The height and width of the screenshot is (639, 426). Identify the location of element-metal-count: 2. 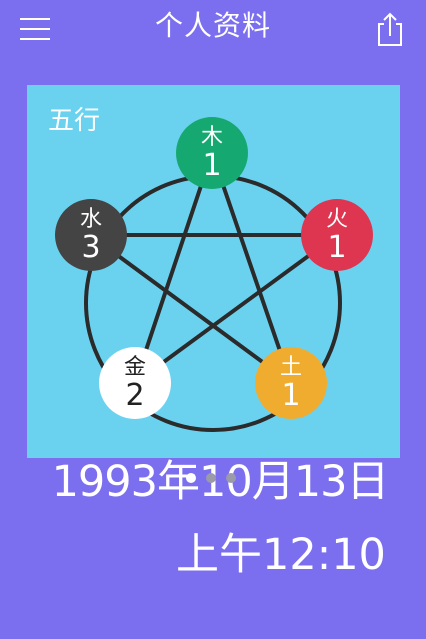
(135, 395).